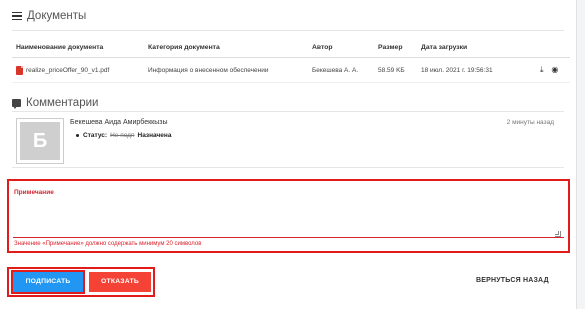 This screenshot has height=309, width=585. Describe the element at coordinates (48, 282) in the screenshot. I see `sign-button: ПОДПИСАТЬ` at that location.